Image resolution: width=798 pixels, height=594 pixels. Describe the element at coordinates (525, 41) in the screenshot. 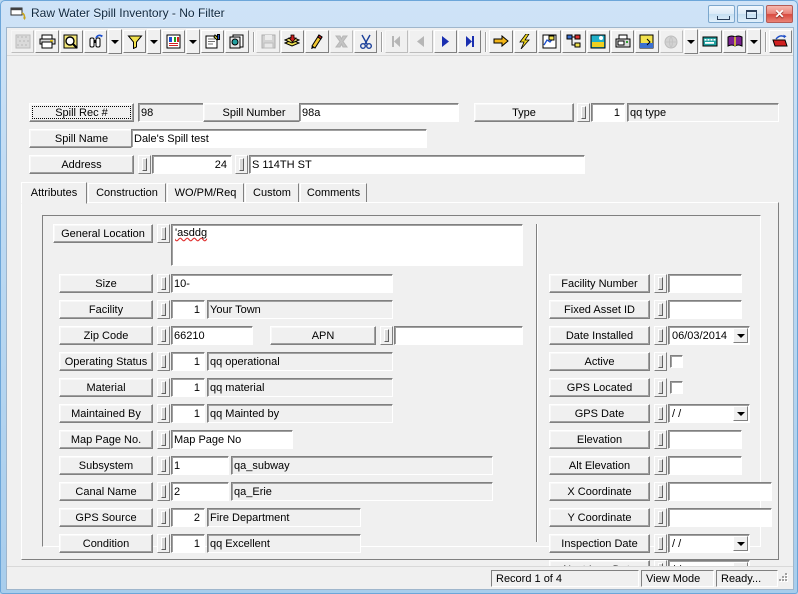

I see `lightning-icon` at that location.